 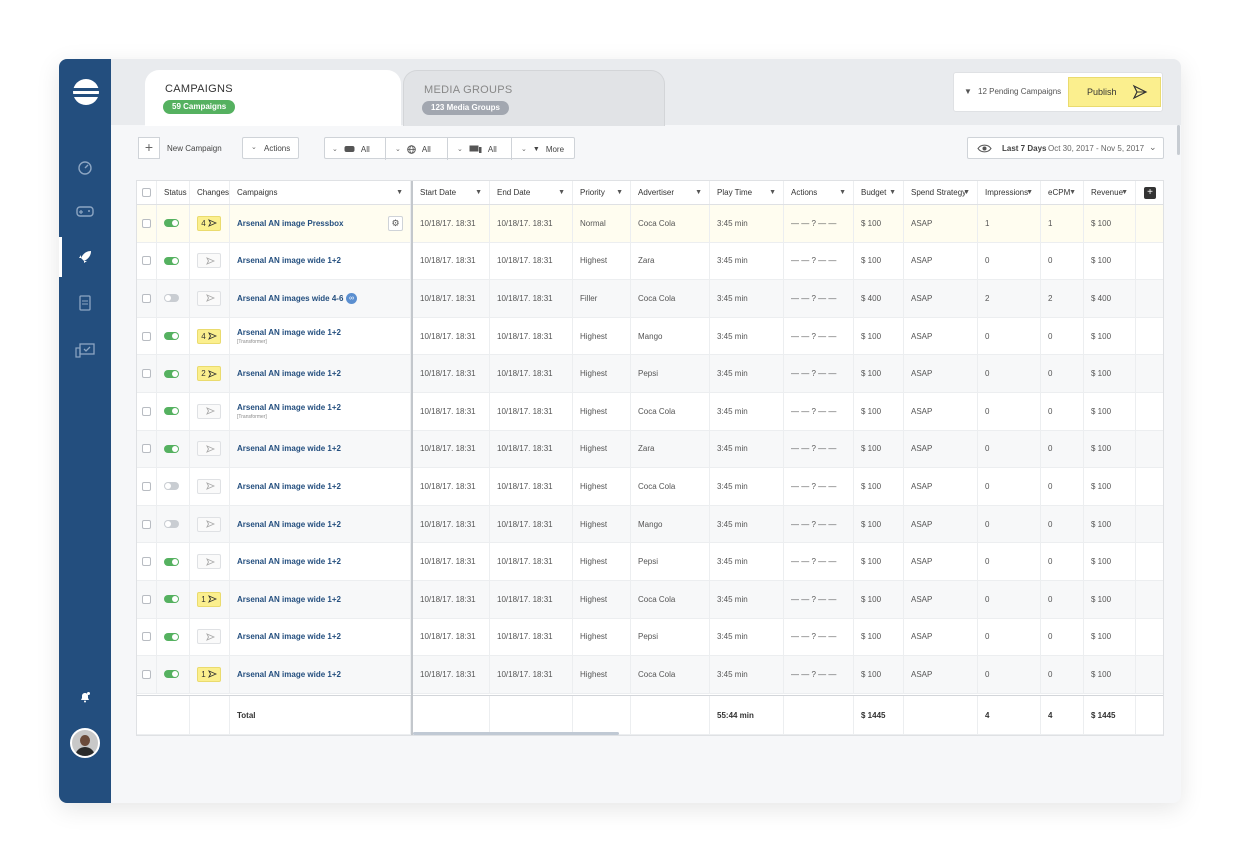 What do you see at coordinates (320, 192) in the screenshot?
I see `col-campaigns: Campaigns ▼` at bounding box center [320, 192].